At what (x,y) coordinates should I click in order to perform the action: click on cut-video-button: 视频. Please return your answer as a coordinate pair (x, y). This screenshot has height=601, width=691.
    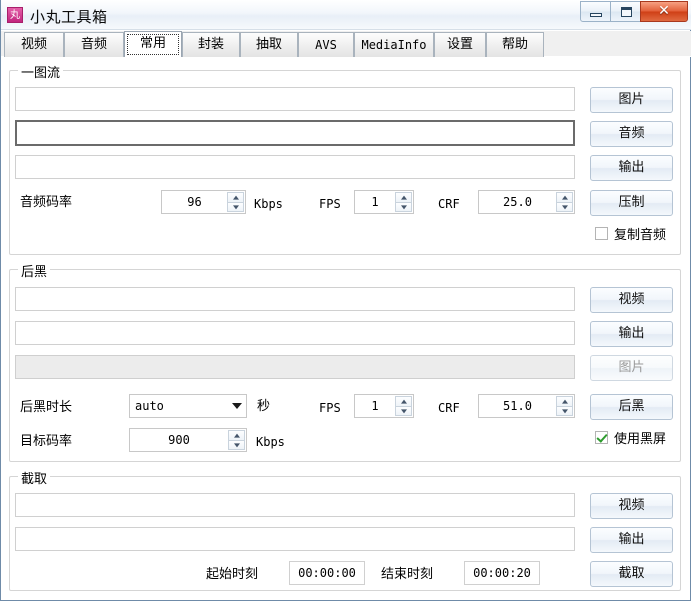
    Looking at the image, I should click on (631, 506).